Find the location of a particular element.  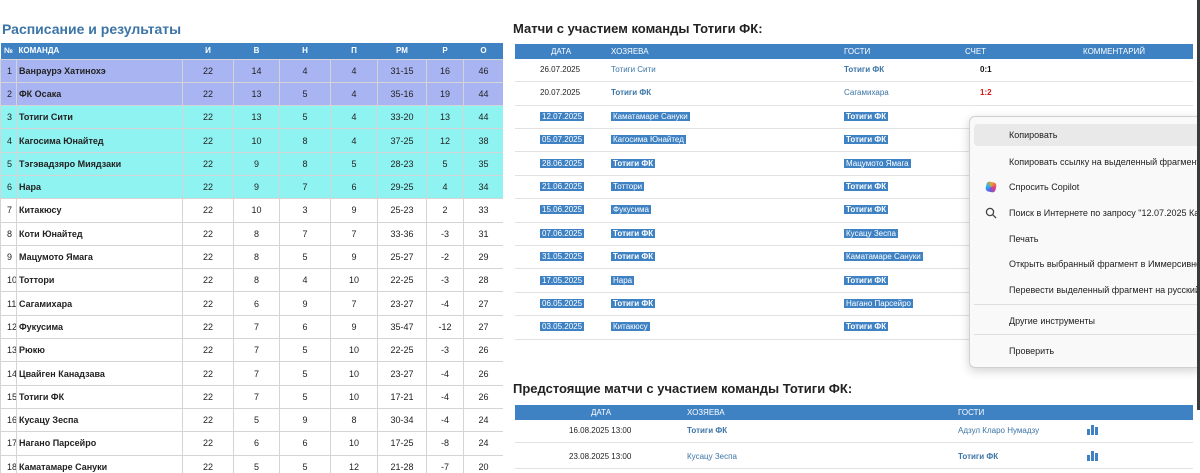

cell-team-name: Каматамаре Сануки is located at coordinates (99, 463).